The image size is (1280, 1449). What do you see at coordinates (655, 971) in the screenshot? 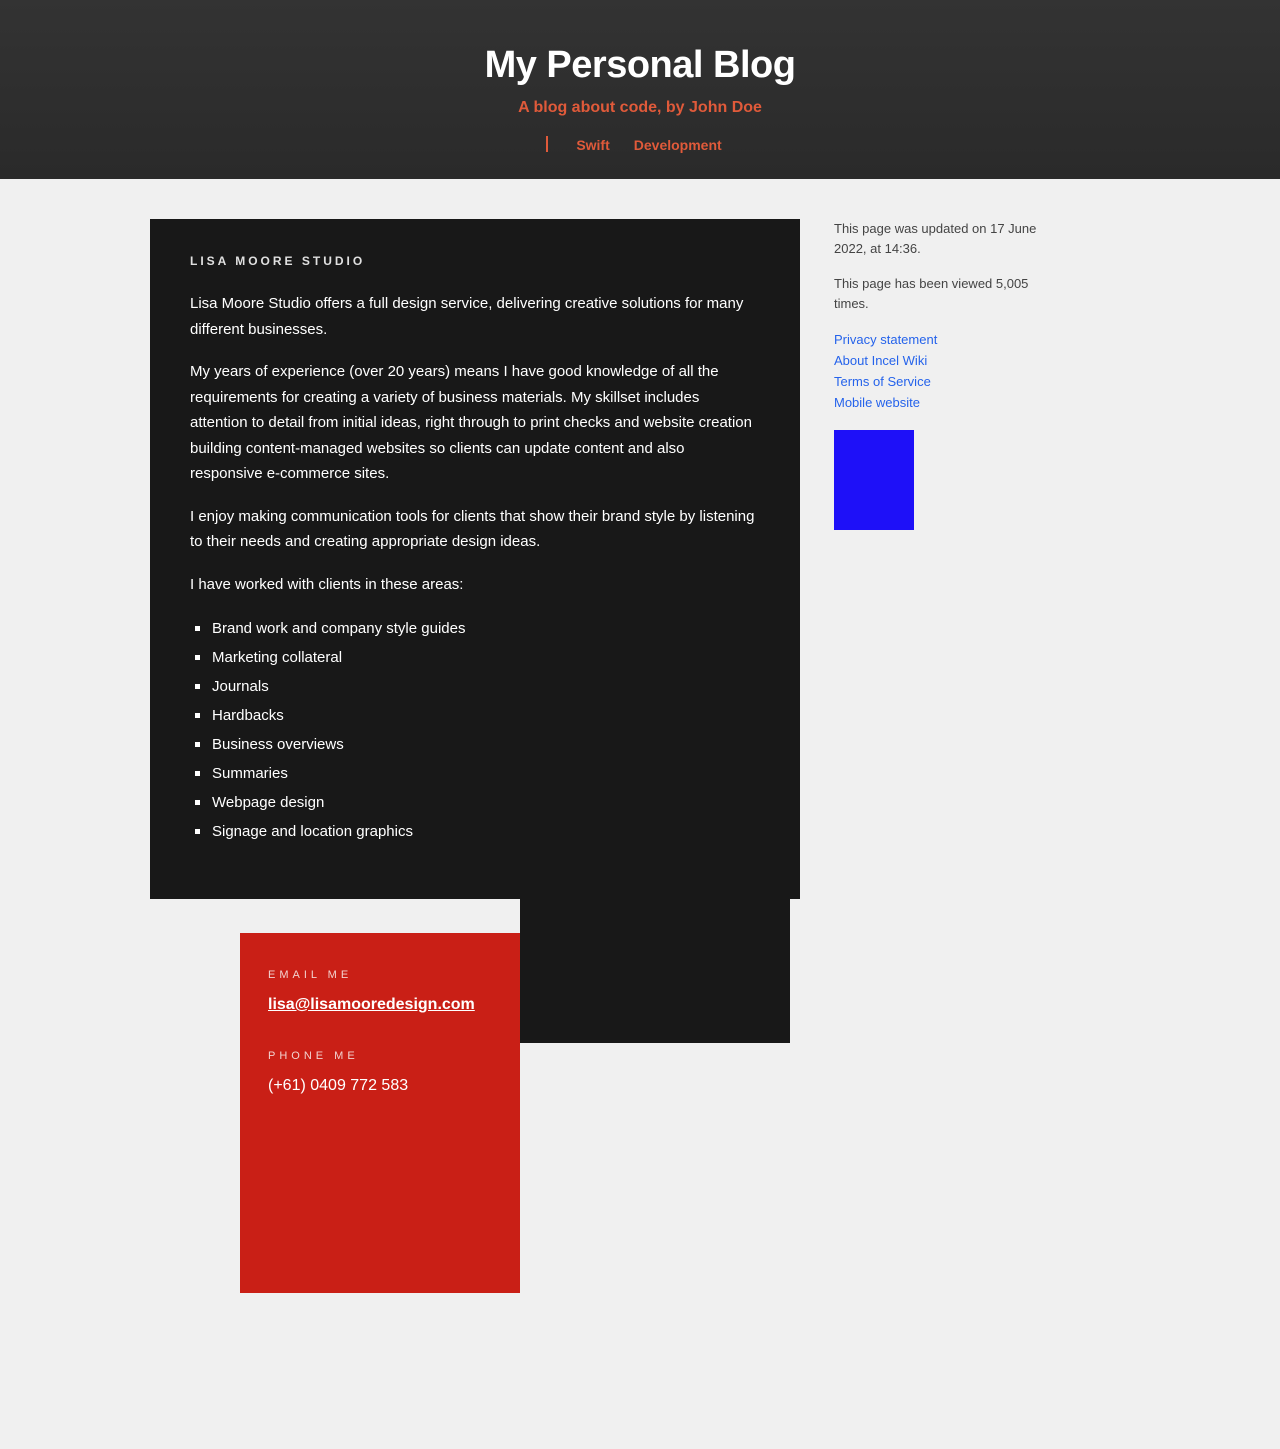
I see `decorative-dark-block` at bounding box center [655, 971].